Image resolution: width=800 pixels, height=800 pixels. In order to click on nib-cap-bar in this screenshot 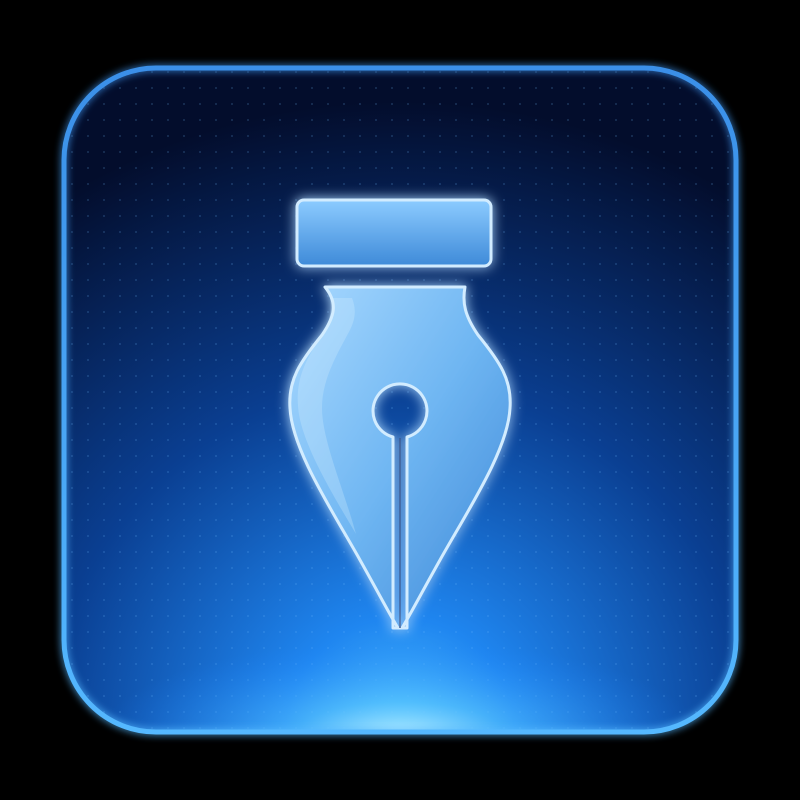, I will do `click(394, 233)`.